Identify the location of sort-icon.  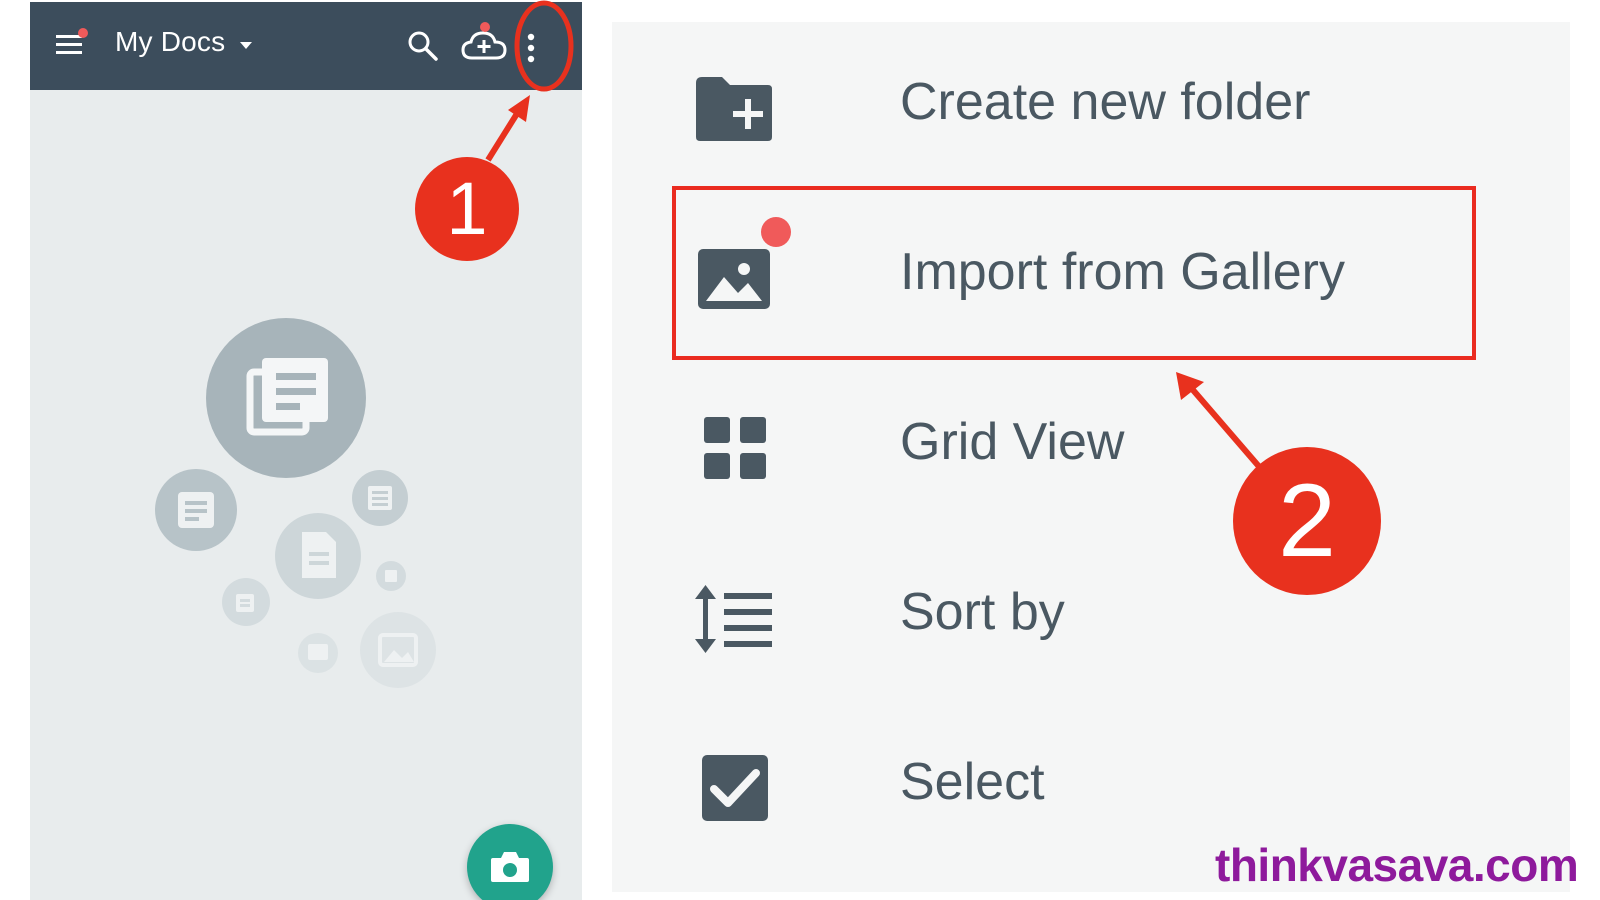
(733, 619).